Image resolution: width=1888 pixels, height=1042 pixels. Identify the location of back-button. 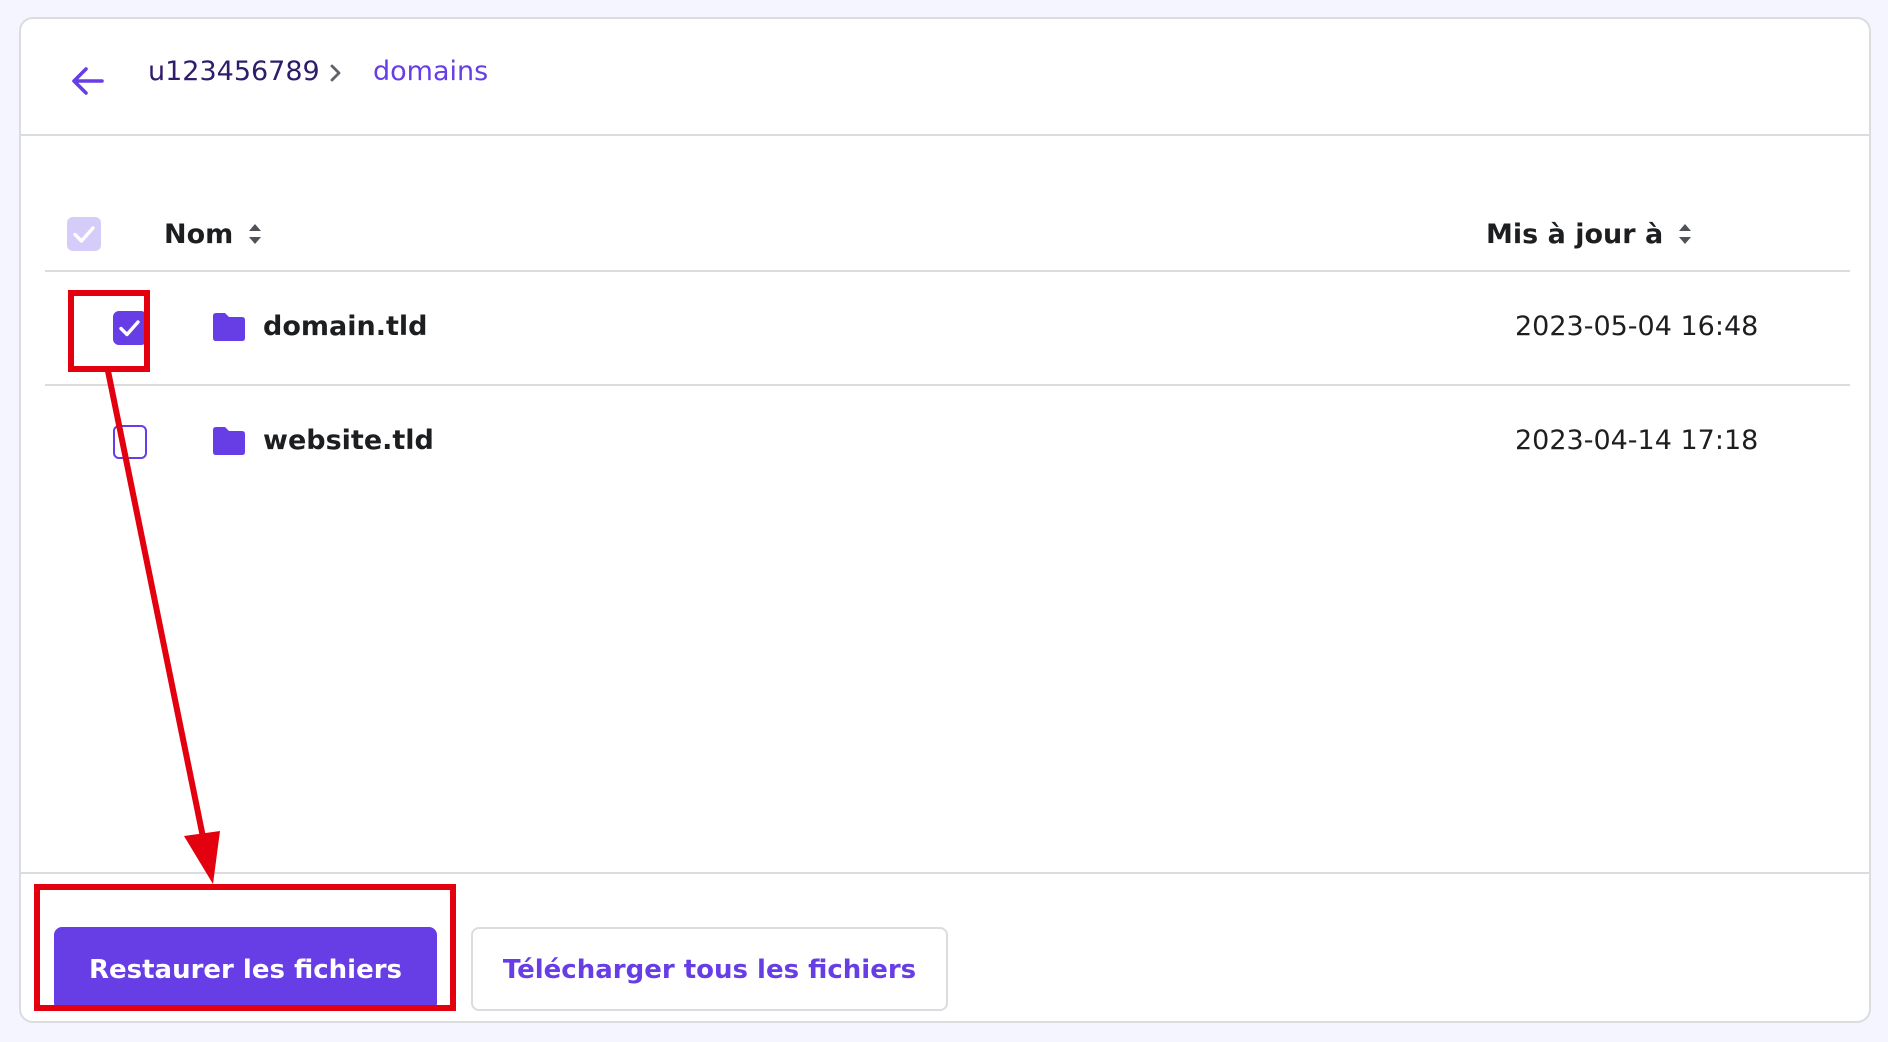
(88, 81).